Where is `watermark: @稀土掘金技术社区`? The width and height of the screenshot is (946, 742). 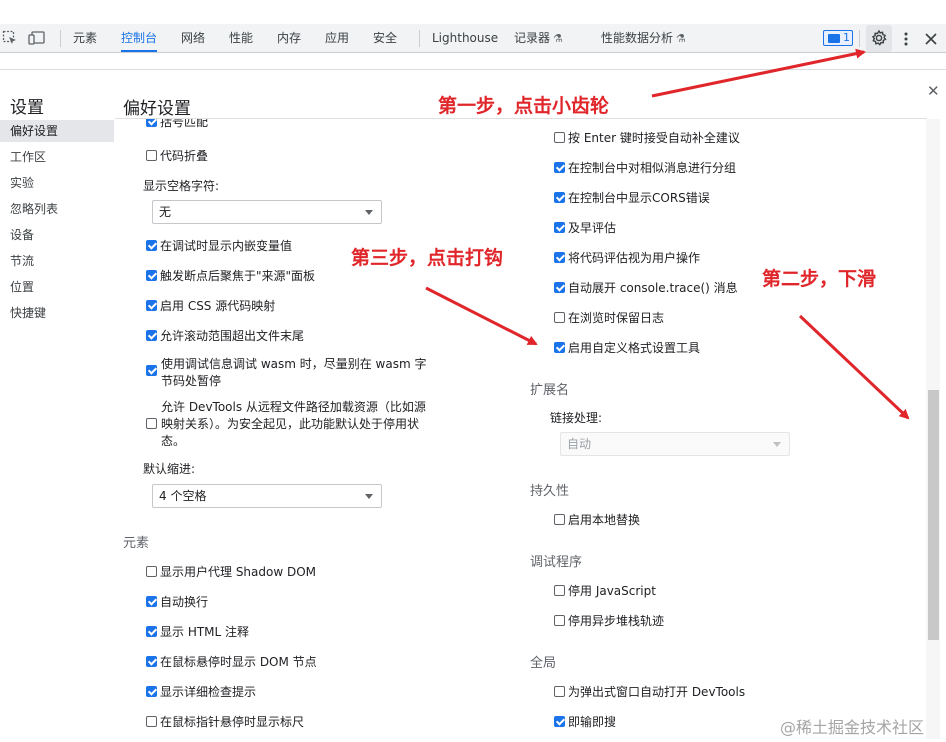
watermark: @稀土掘金技术社区 is located at coordinates (852, 727).